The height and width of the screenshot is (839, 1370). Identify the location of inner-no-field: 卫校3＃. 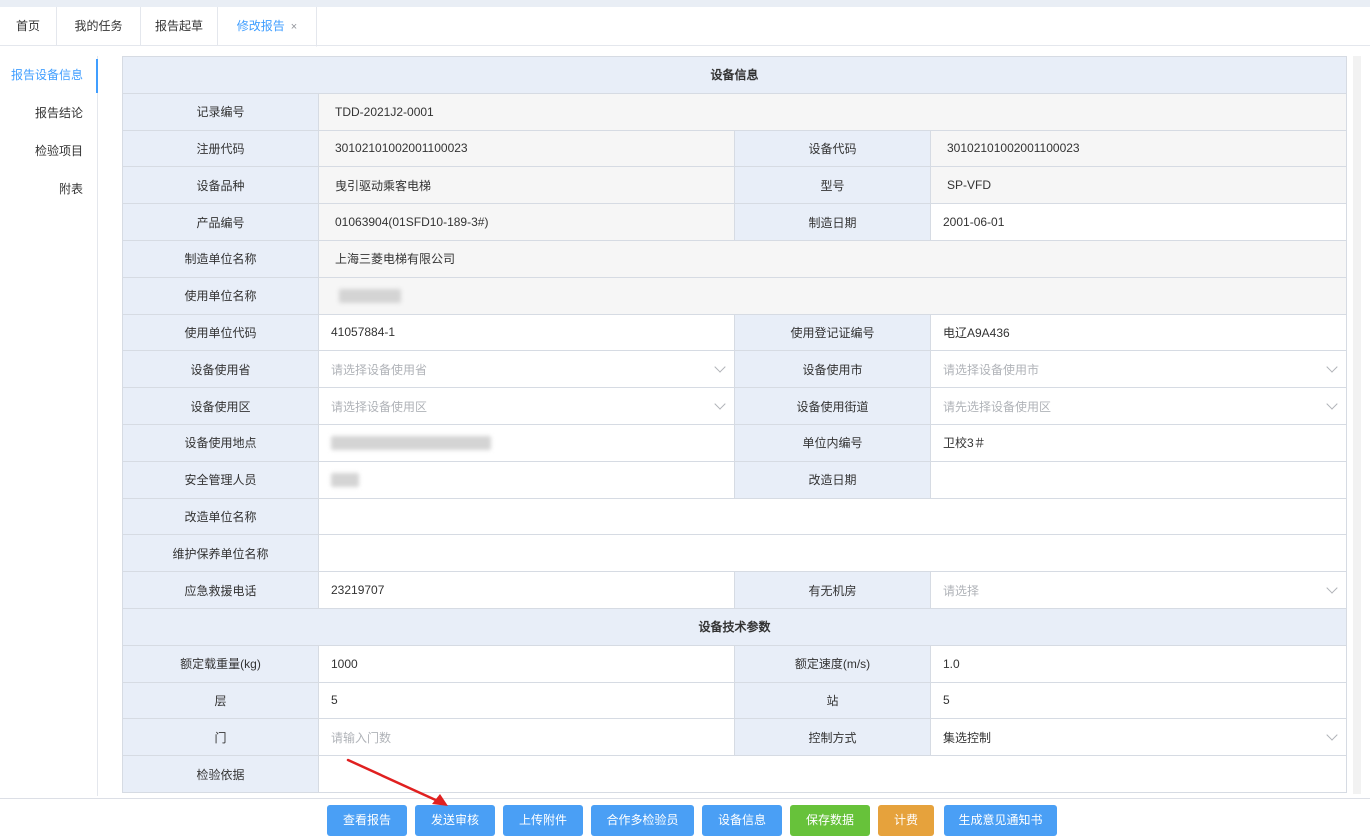
(1138, 442).